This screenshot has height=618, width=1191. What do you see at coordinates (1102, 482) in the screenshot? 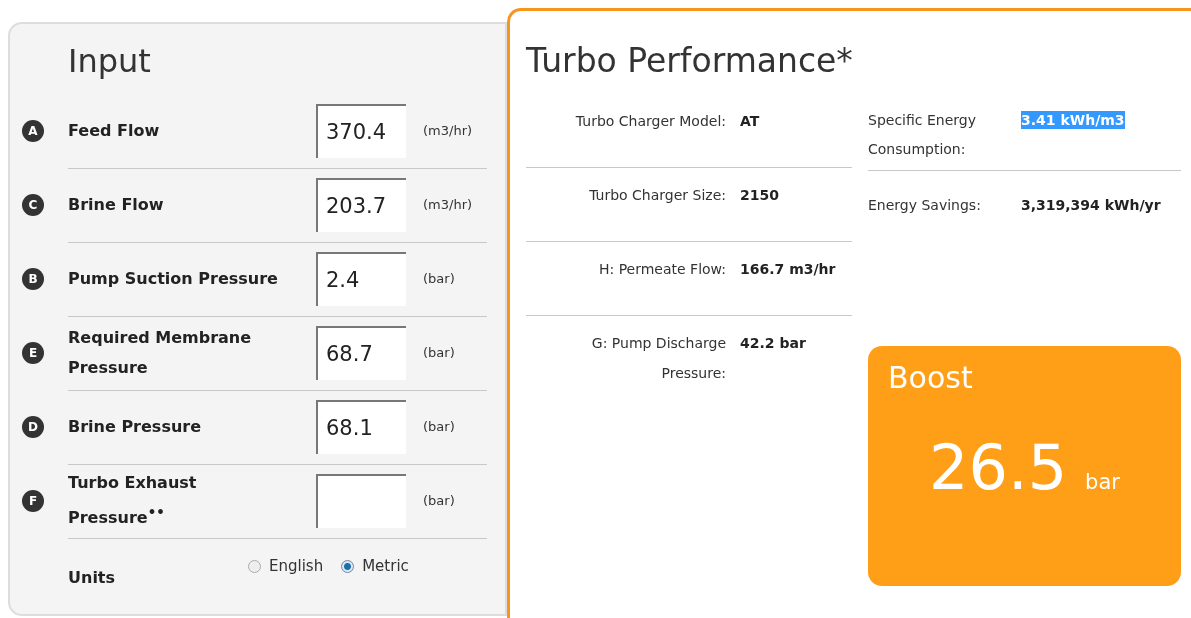
I see `boost-unit: bar` at bounding box center [1102, 482].